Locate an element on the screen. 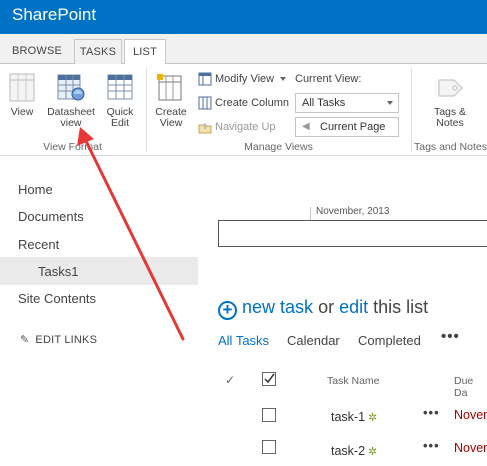 Image resolution: width=487 pixels, height=466 pixels. nav-item-home: Home is located at coordinates (35, 189).